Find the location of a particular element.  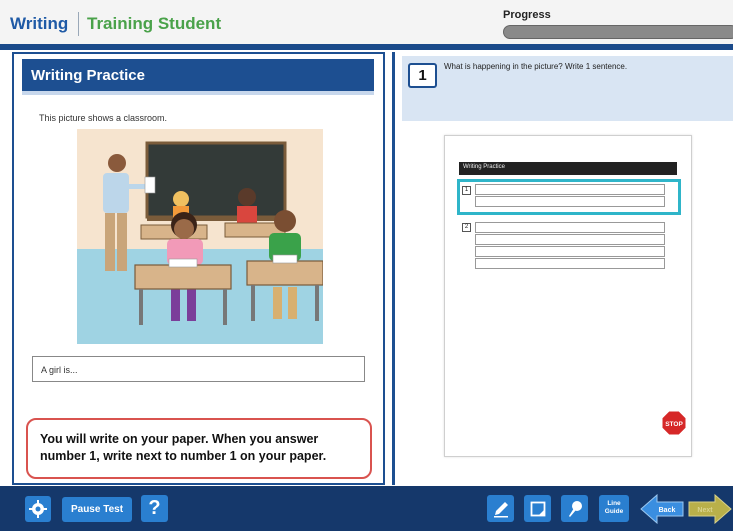

gear-icon is located at coordinates (38, 509).